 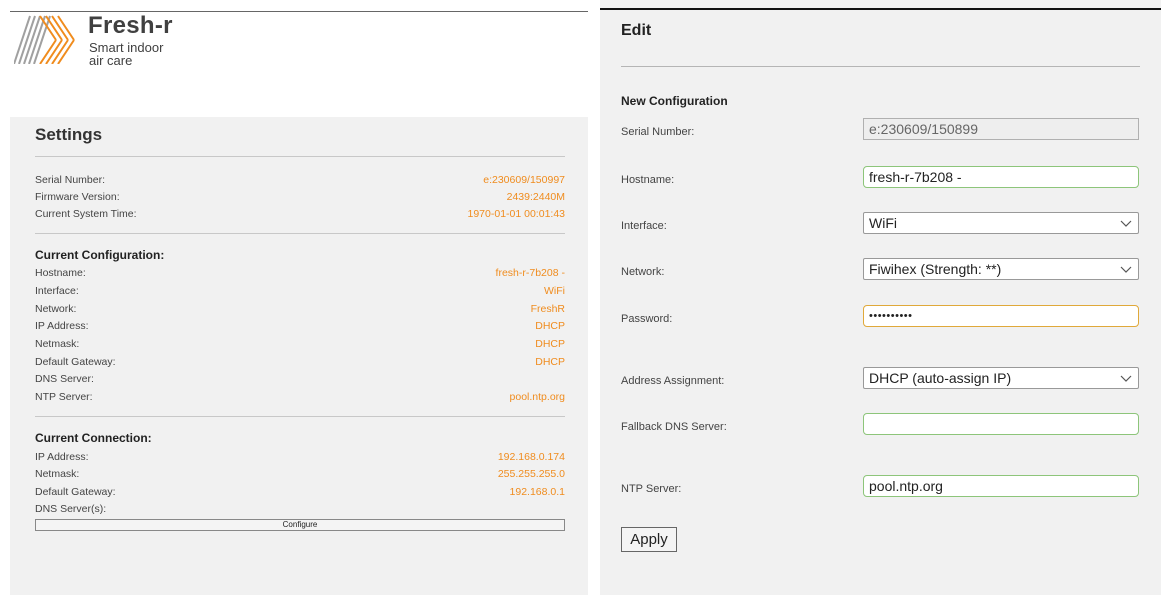 What do you see at coordinates (915, 177) in the screenshot?
I see `hostname-value: fresh-r-7b208 -` at bounding box center [915, 177].